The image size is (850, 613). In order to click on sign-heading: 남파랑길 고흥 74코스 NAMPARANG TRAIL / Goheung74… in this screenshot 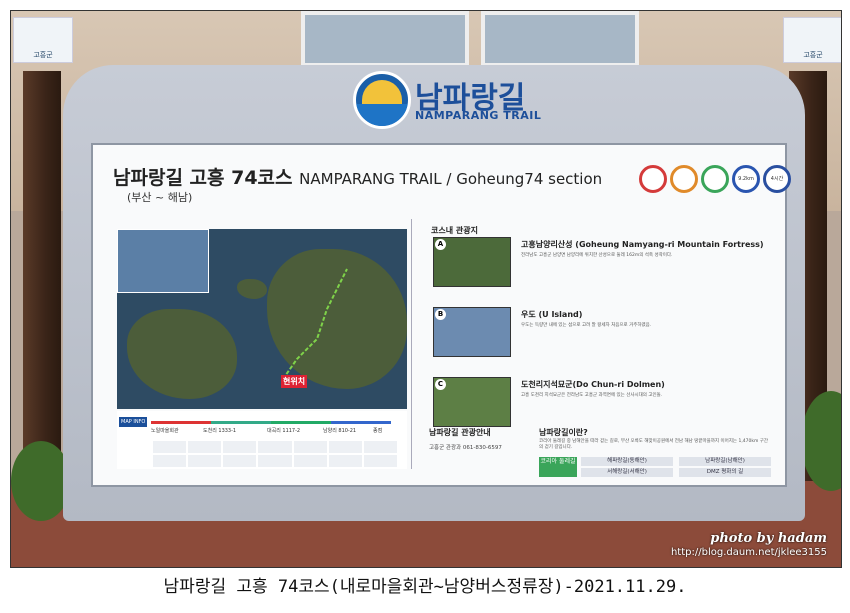, I will do `click(358, 178)`.